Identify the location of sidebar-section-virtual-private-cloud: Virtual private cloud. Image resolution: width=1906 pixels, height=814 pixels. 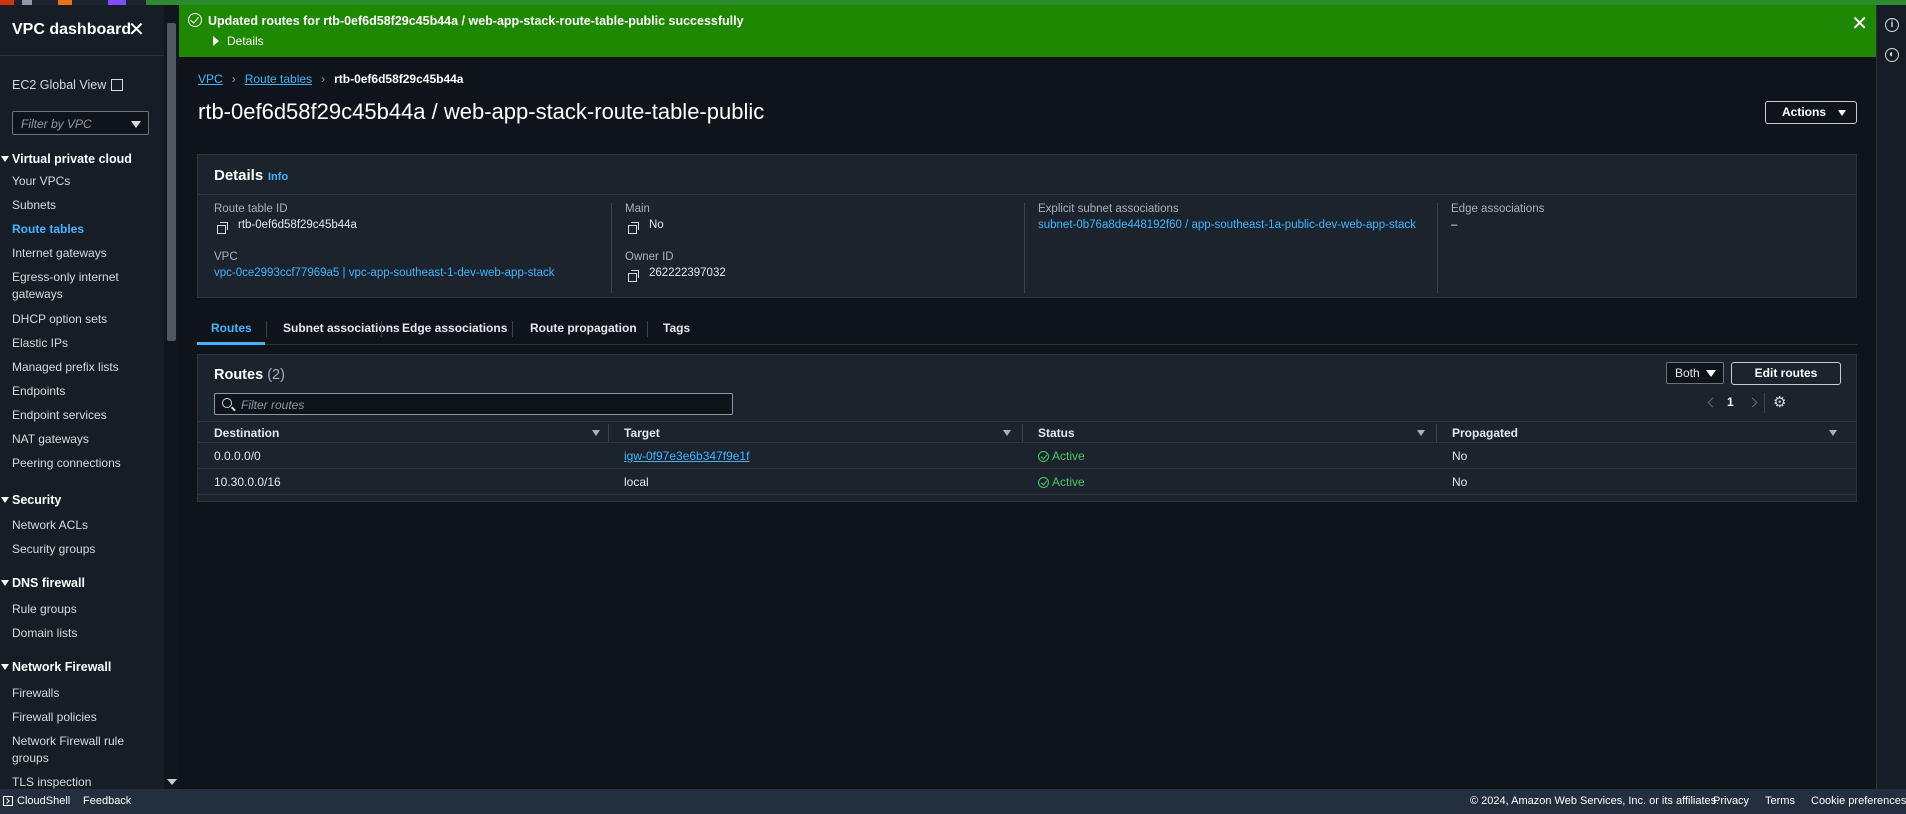
(66, 159).